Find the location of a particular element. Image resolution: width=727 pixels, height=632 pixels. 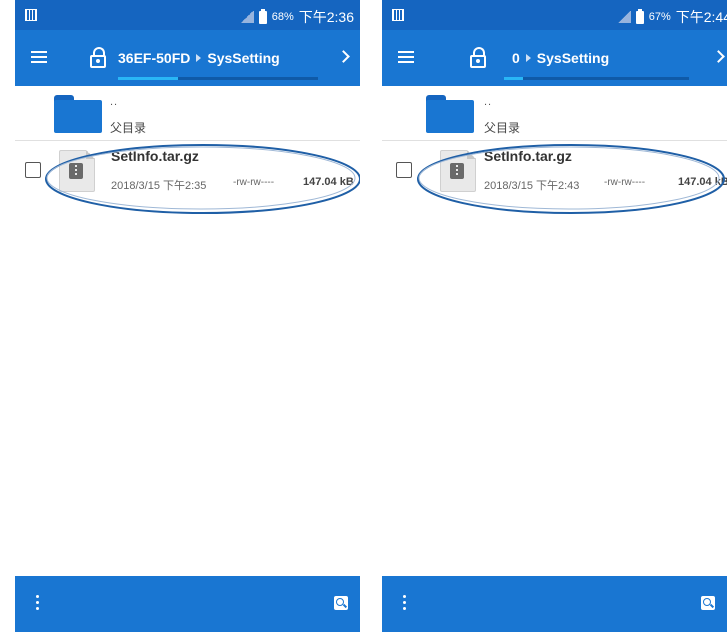

status-bar: 67% 下午2:44 is located at coordinates (554, 15).